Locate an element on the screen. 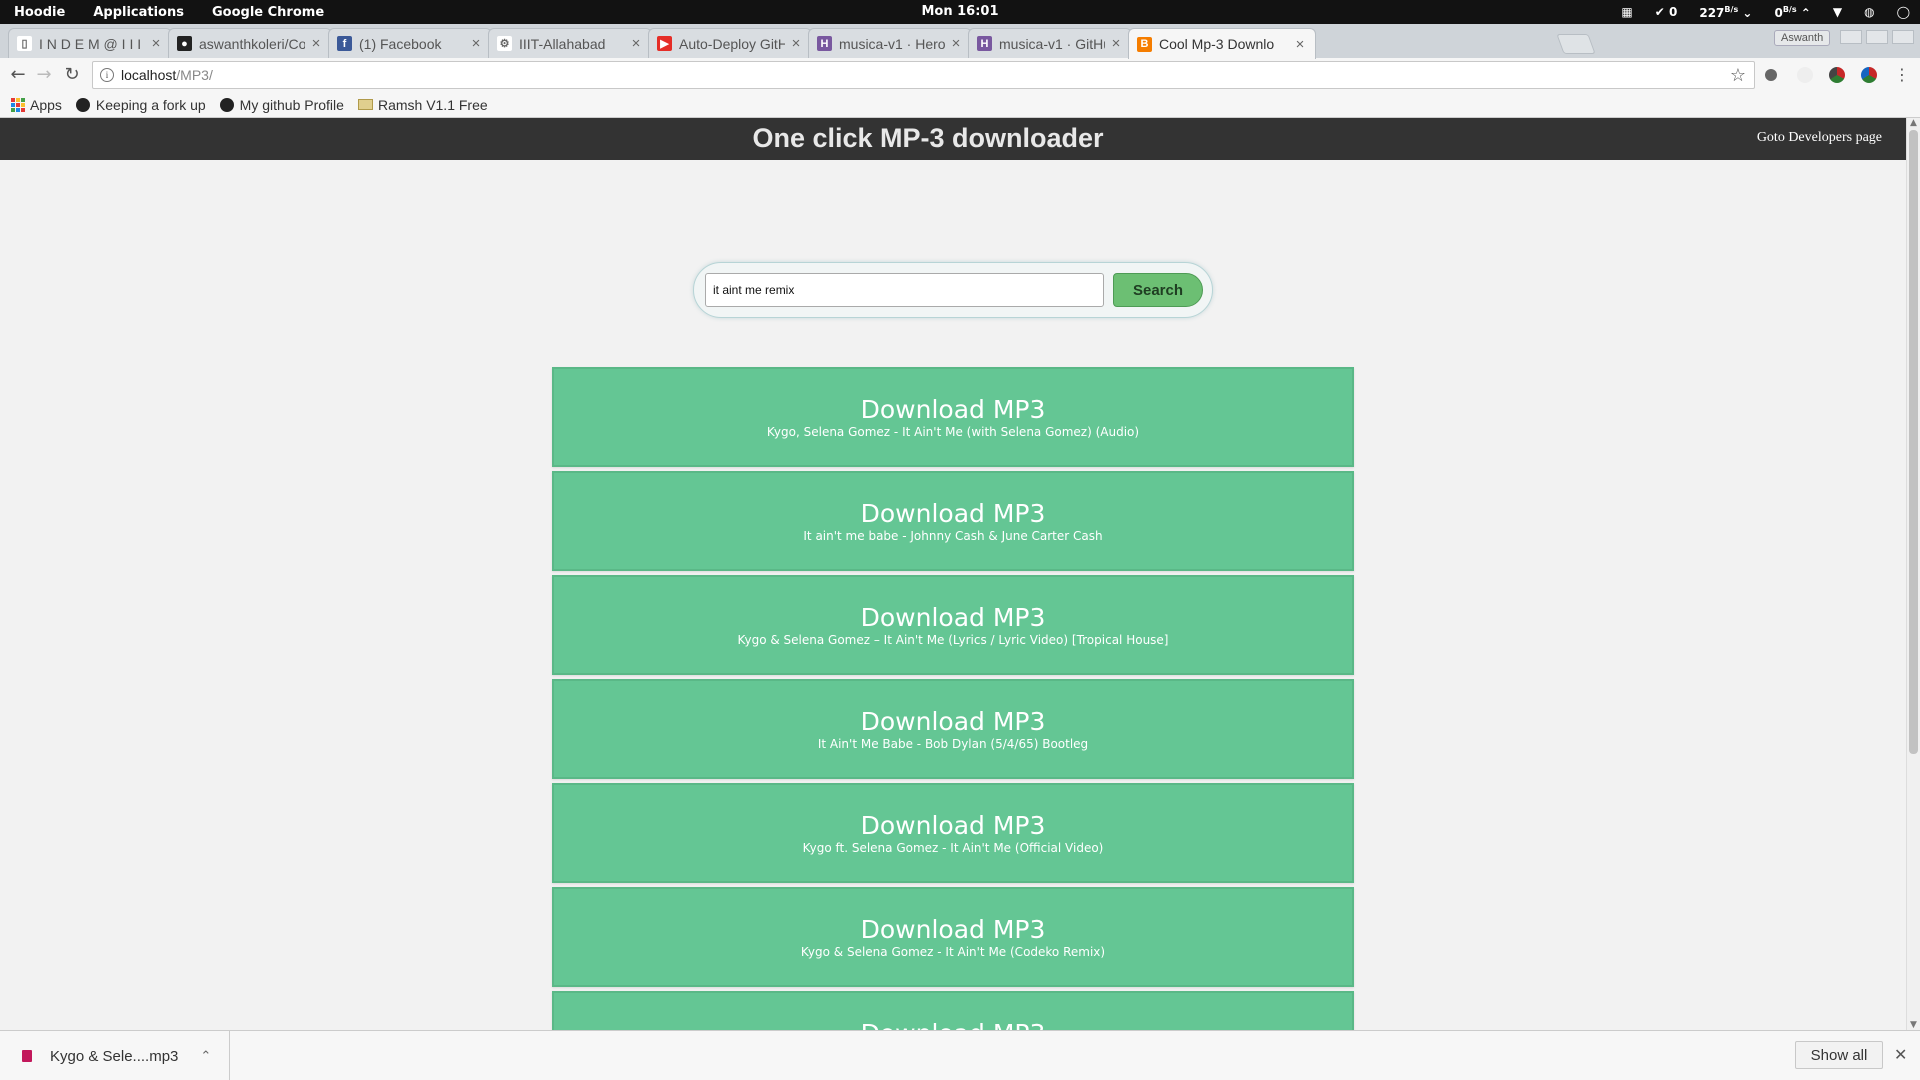  tab-title: (1) Facebook is located at coordinates (400, 43).